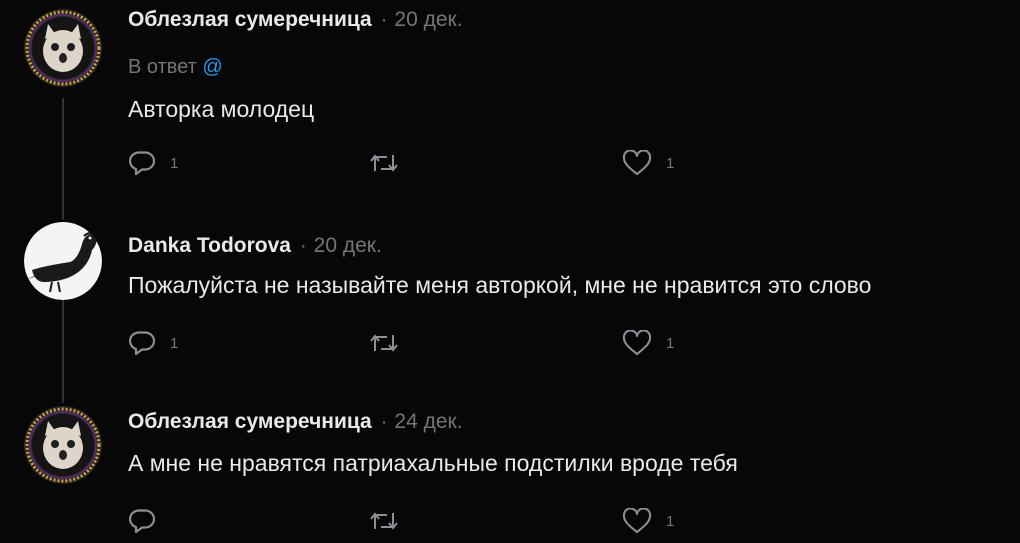 Image resolution: width=1020 pixels, height=543 pixels. Describe the element at coordinates (212, 67) in the screenshot. I see `reply-mention-link: @` at that location.